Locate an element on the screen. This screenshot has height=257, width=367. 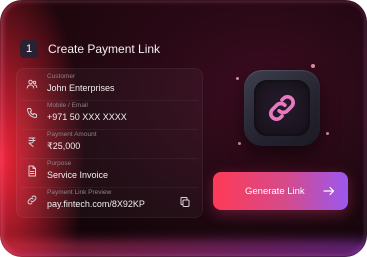
link-app-icon-tile is located at coordinates (282, 108).